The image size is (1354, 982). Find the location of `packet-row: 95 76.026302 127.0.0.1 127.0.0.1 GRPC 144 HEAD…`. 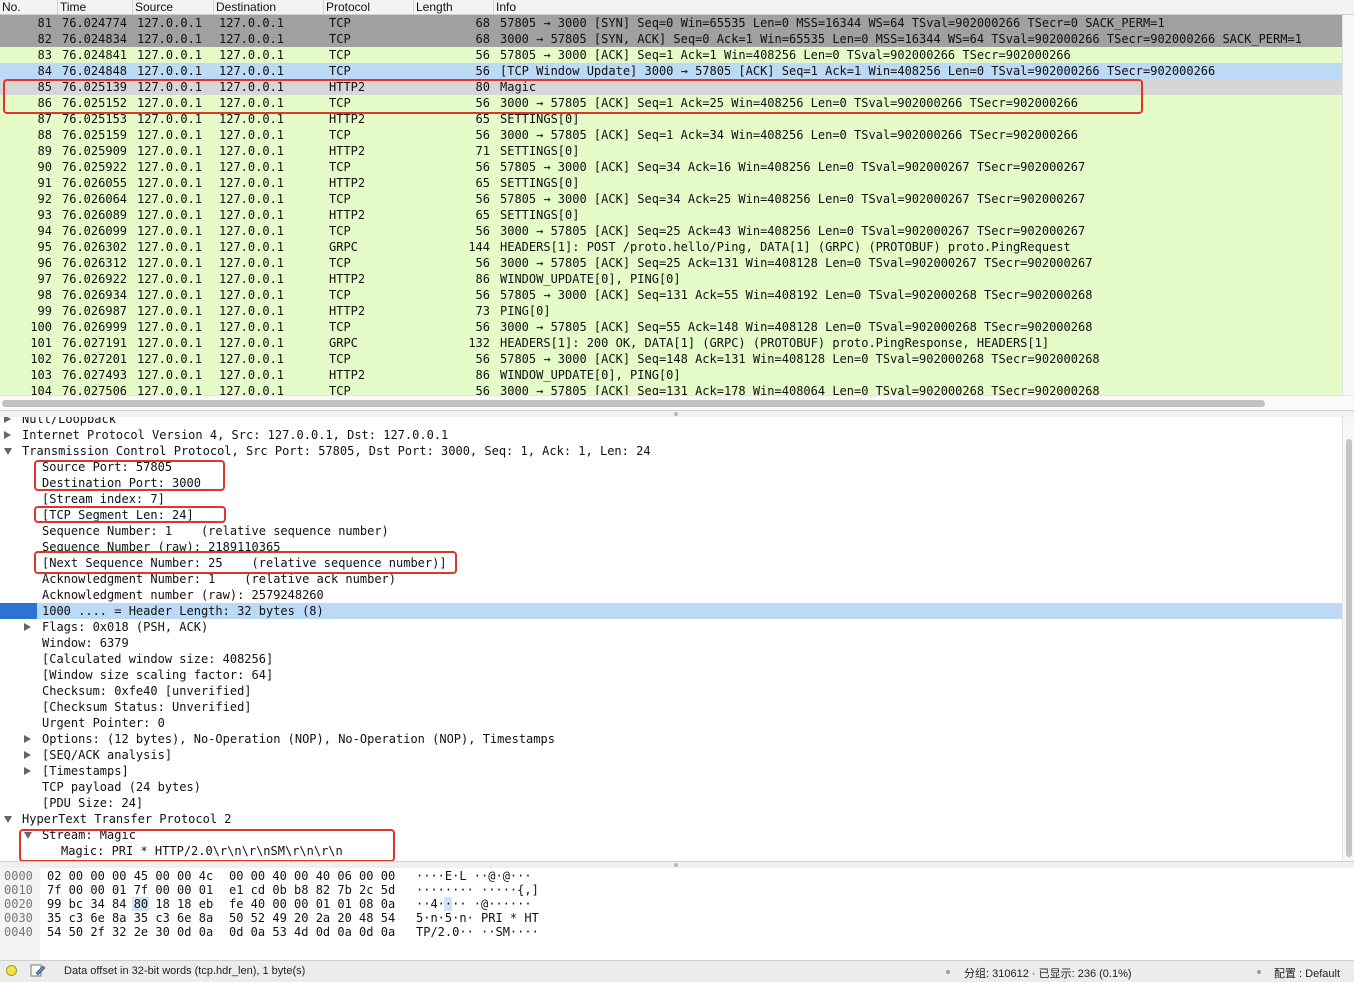

packet-row: 95 76.026302 127.0.0.1 127.0.0.1 GRPC 144 HEAD… is located at coordinates (671, 247).